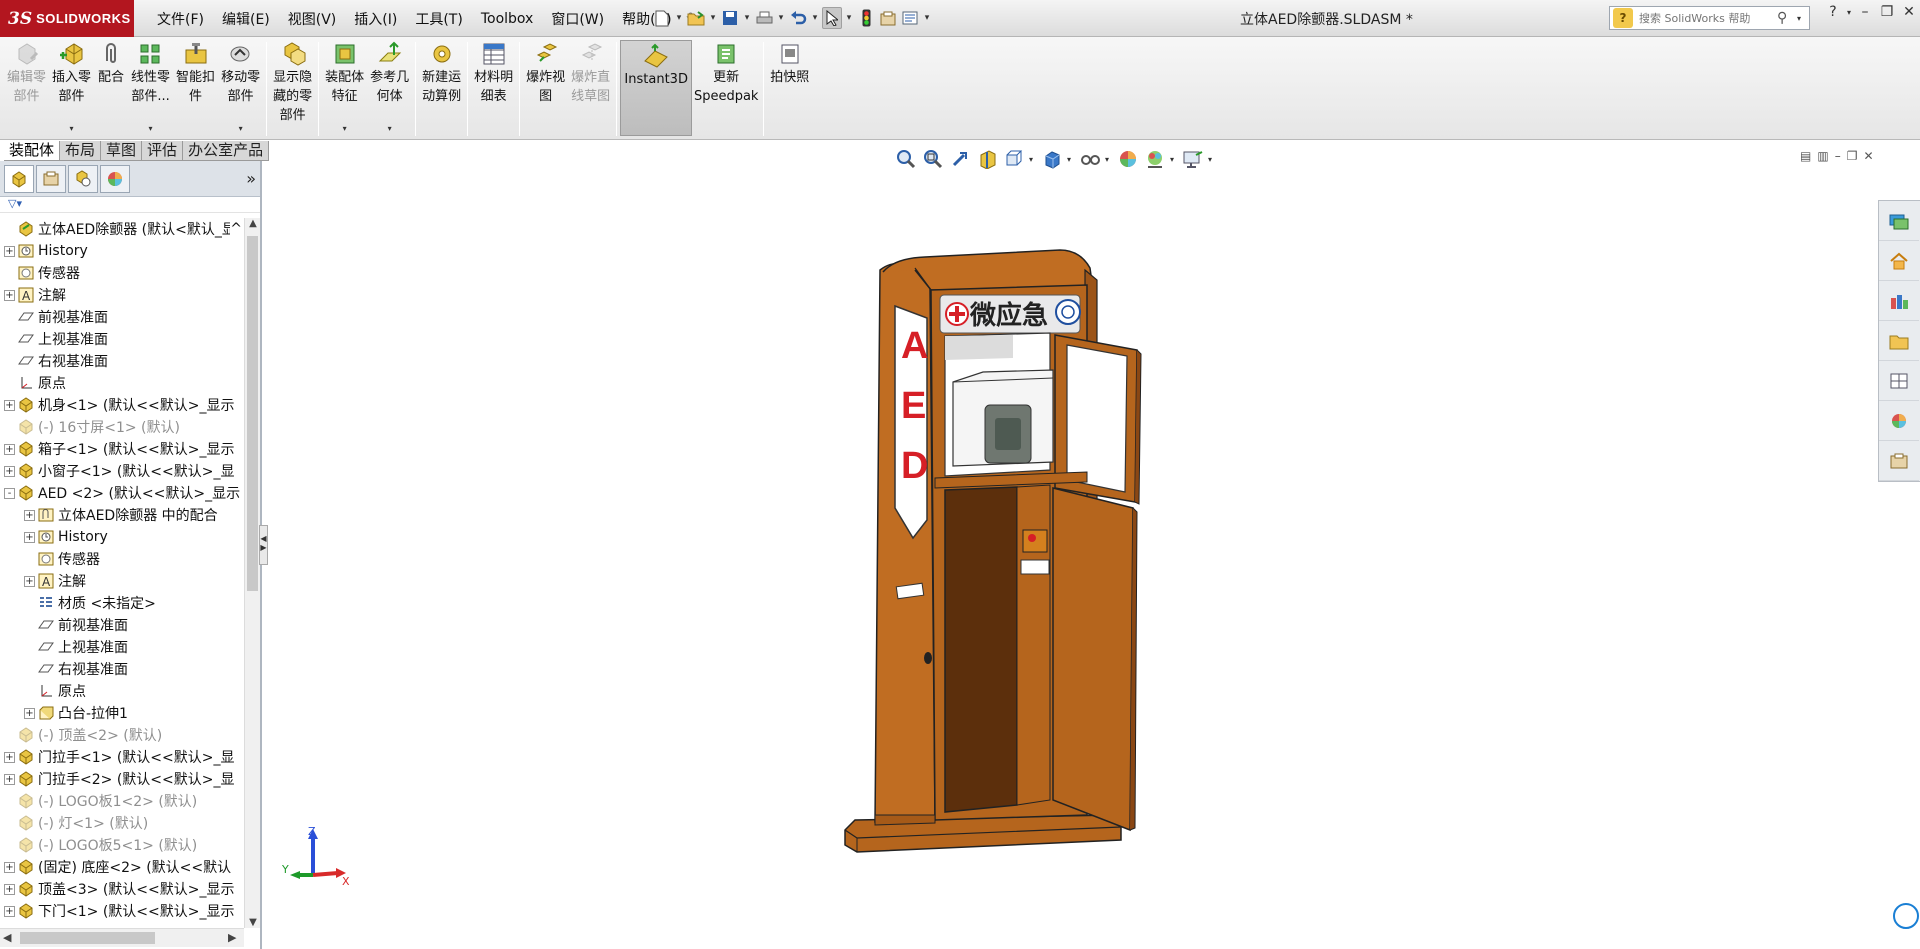  I want to click on property-manager-tab-icon, so click(51, 178).